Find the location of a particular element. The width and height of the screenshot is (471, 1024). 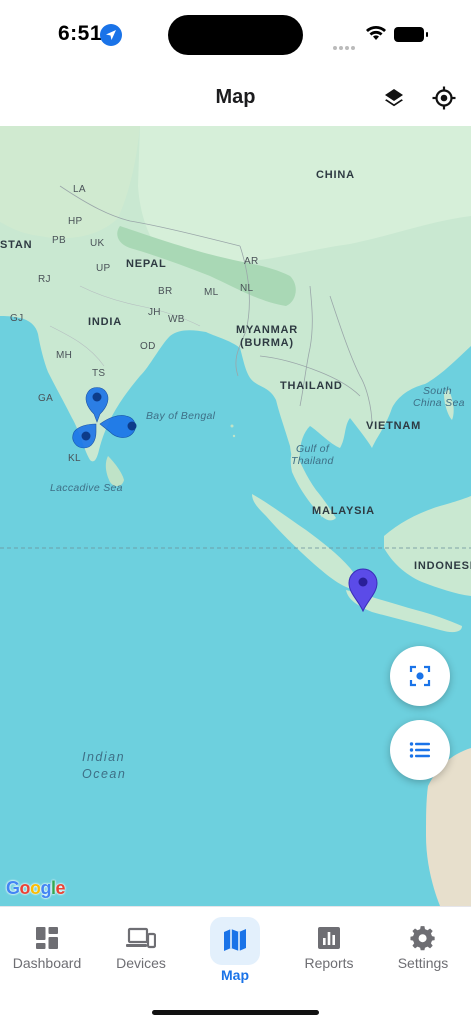

map-label-south-china-sea-2: China Sea is located at coordinates (439, 403).